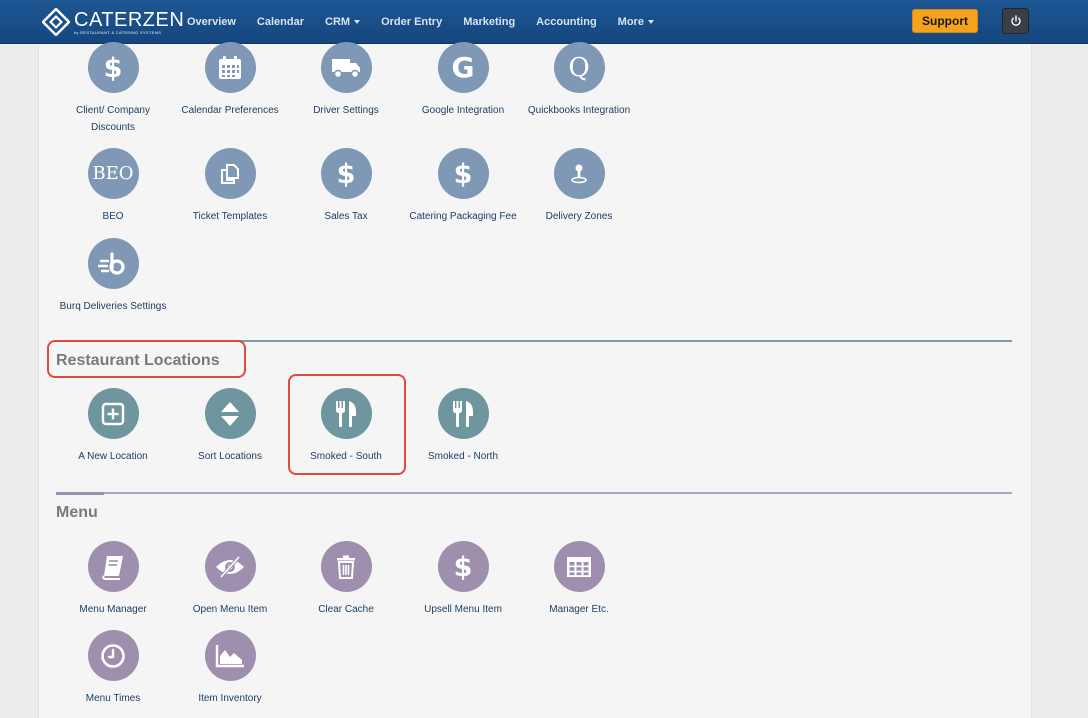  Describe the element at coordinates (113, 609) in the screenshot. I see `tile-label: Menu Manager` at that location.